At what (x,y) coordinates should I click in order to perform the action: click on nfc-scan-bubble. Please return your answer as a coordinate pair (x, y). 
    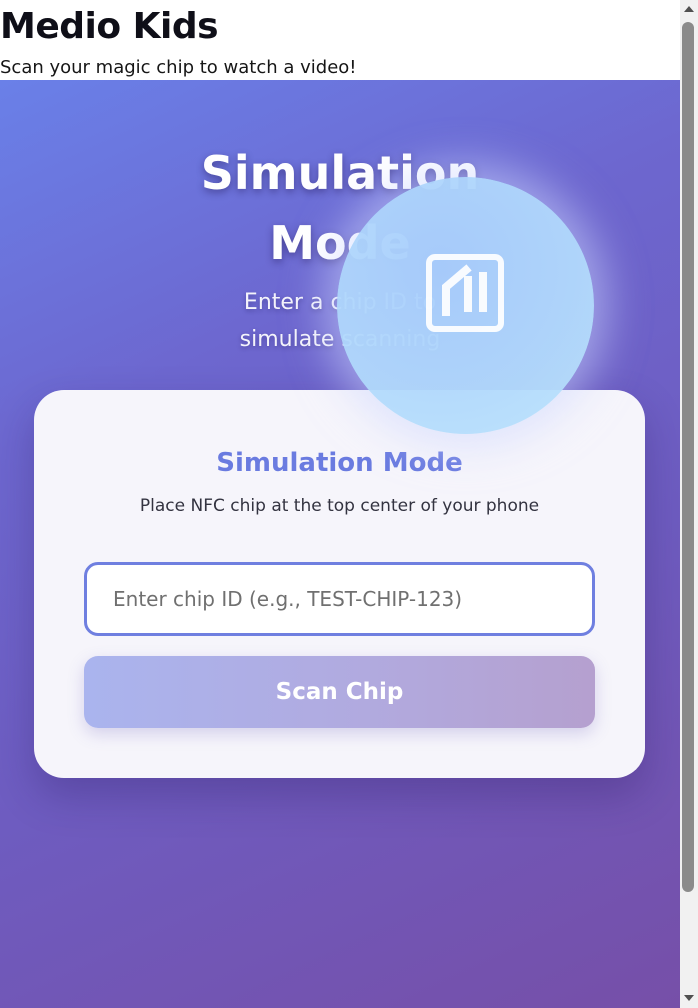
    Looking at the image, I should click on (465, 305).